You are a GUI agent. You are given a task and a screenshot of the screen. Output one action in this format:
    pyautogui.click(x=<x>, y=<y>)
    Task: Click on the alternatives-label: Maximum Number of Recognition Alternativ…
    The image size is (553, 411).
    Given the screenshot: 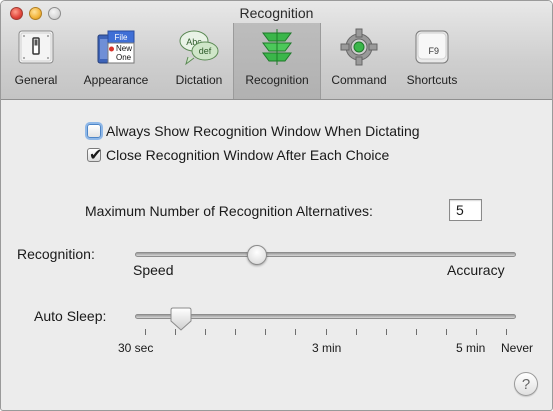 What is the action you would take?
    pyautogui.click(x=229, y=211)
    